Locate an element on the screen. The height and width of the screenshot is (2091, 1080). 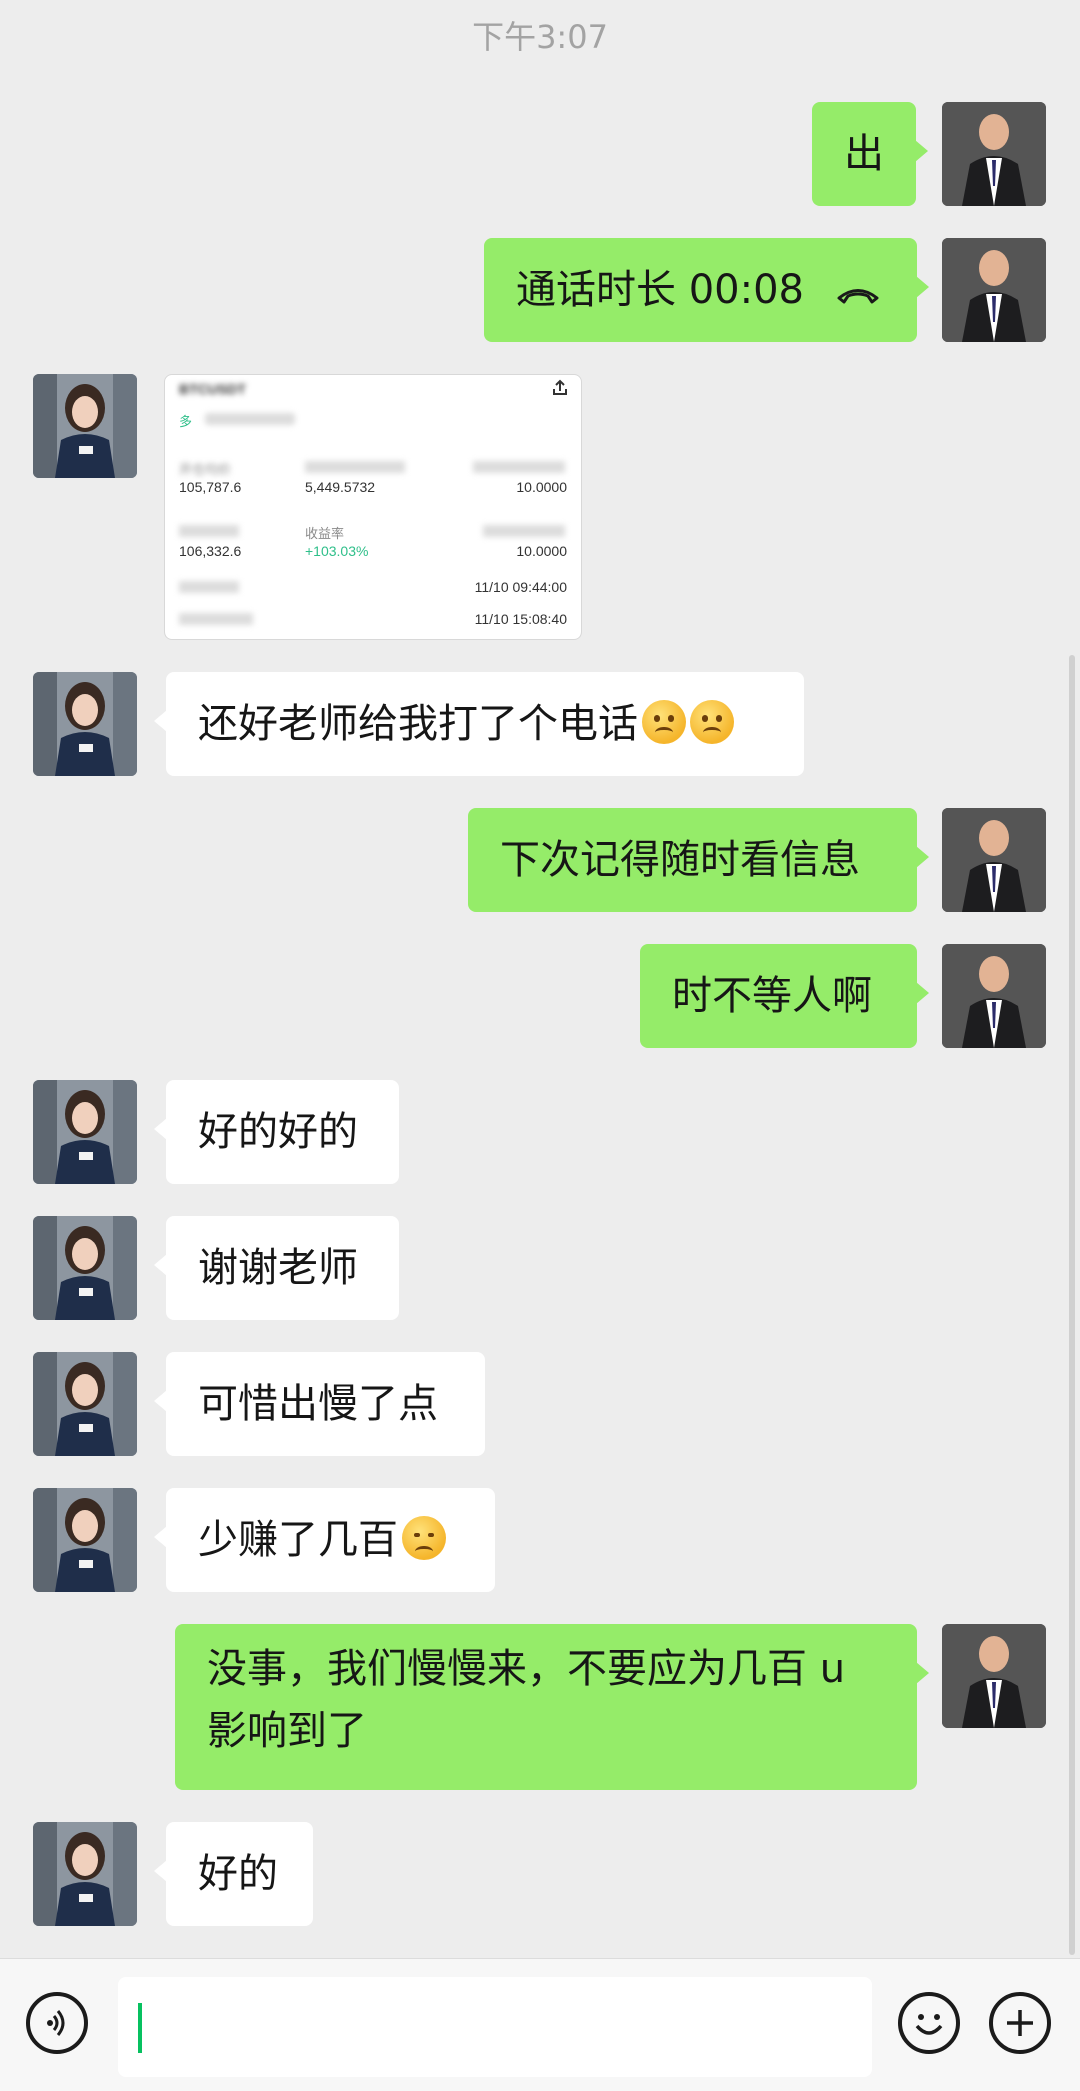
call-duration-text: 通话时长 00:08 is located at coordinates (660, 290).